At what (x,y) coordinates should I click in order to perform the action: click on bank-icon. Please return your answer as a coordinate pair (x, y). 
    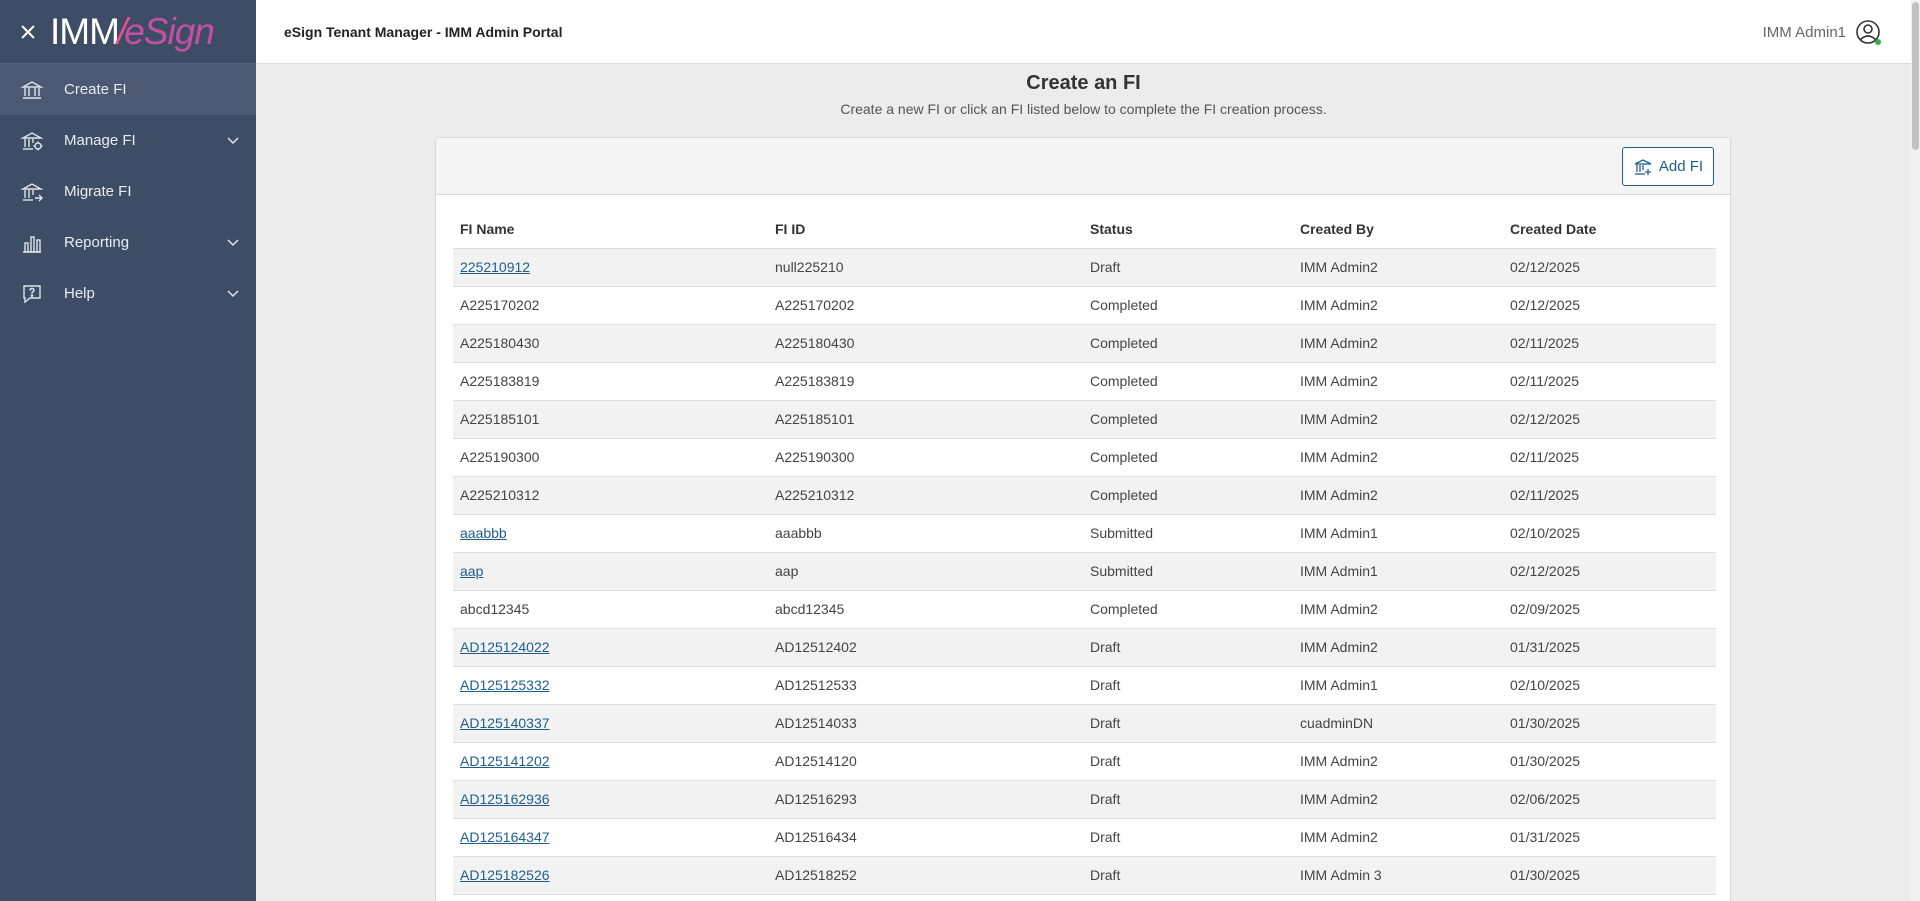
    Looking at the image, I should click on (32, 90).